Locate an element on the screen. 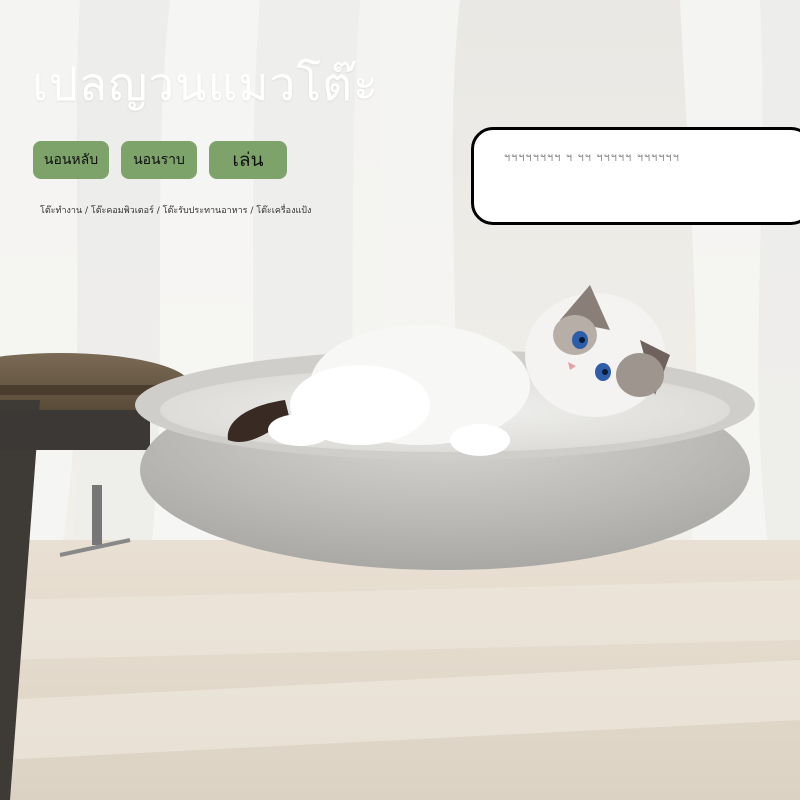 This screenshot has height=800, width=800. info-panel: ฯฯฯฯฯฯฯฯ ฯ ฯฯ ฯฯฯฯฯ ฯฯฯฯฯฯ is located at coordinates (635, 176).